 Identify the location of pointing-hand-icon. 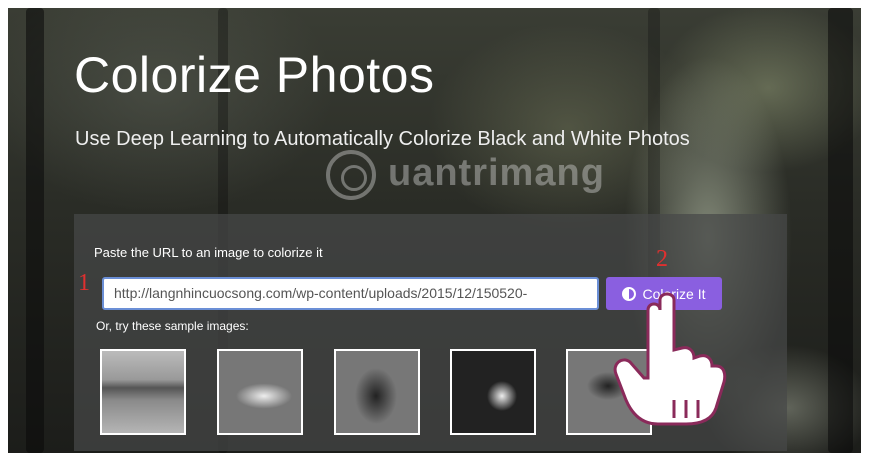
(670, 359).